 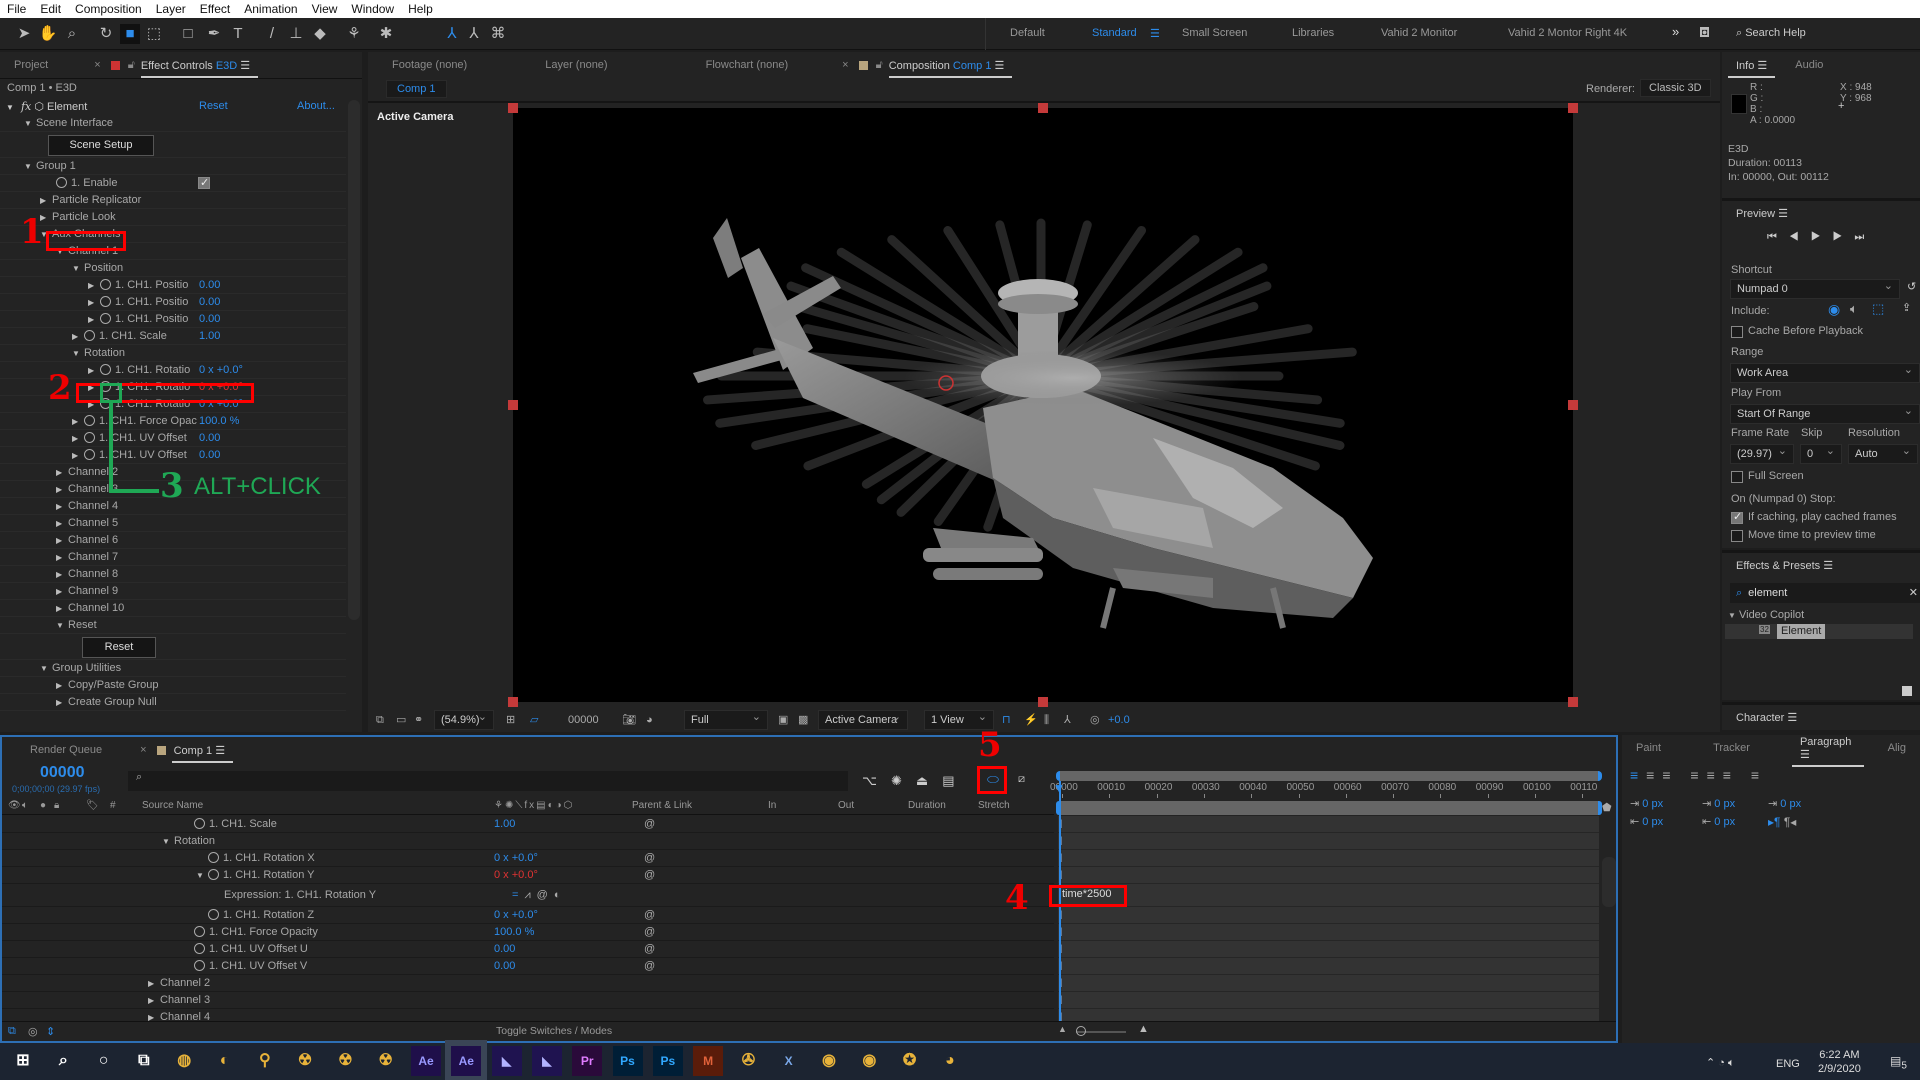 I want to click on timeline-property-row: 1. CH1. Rotation Z 0 x +0.0° @, so click(x=528, y=915).